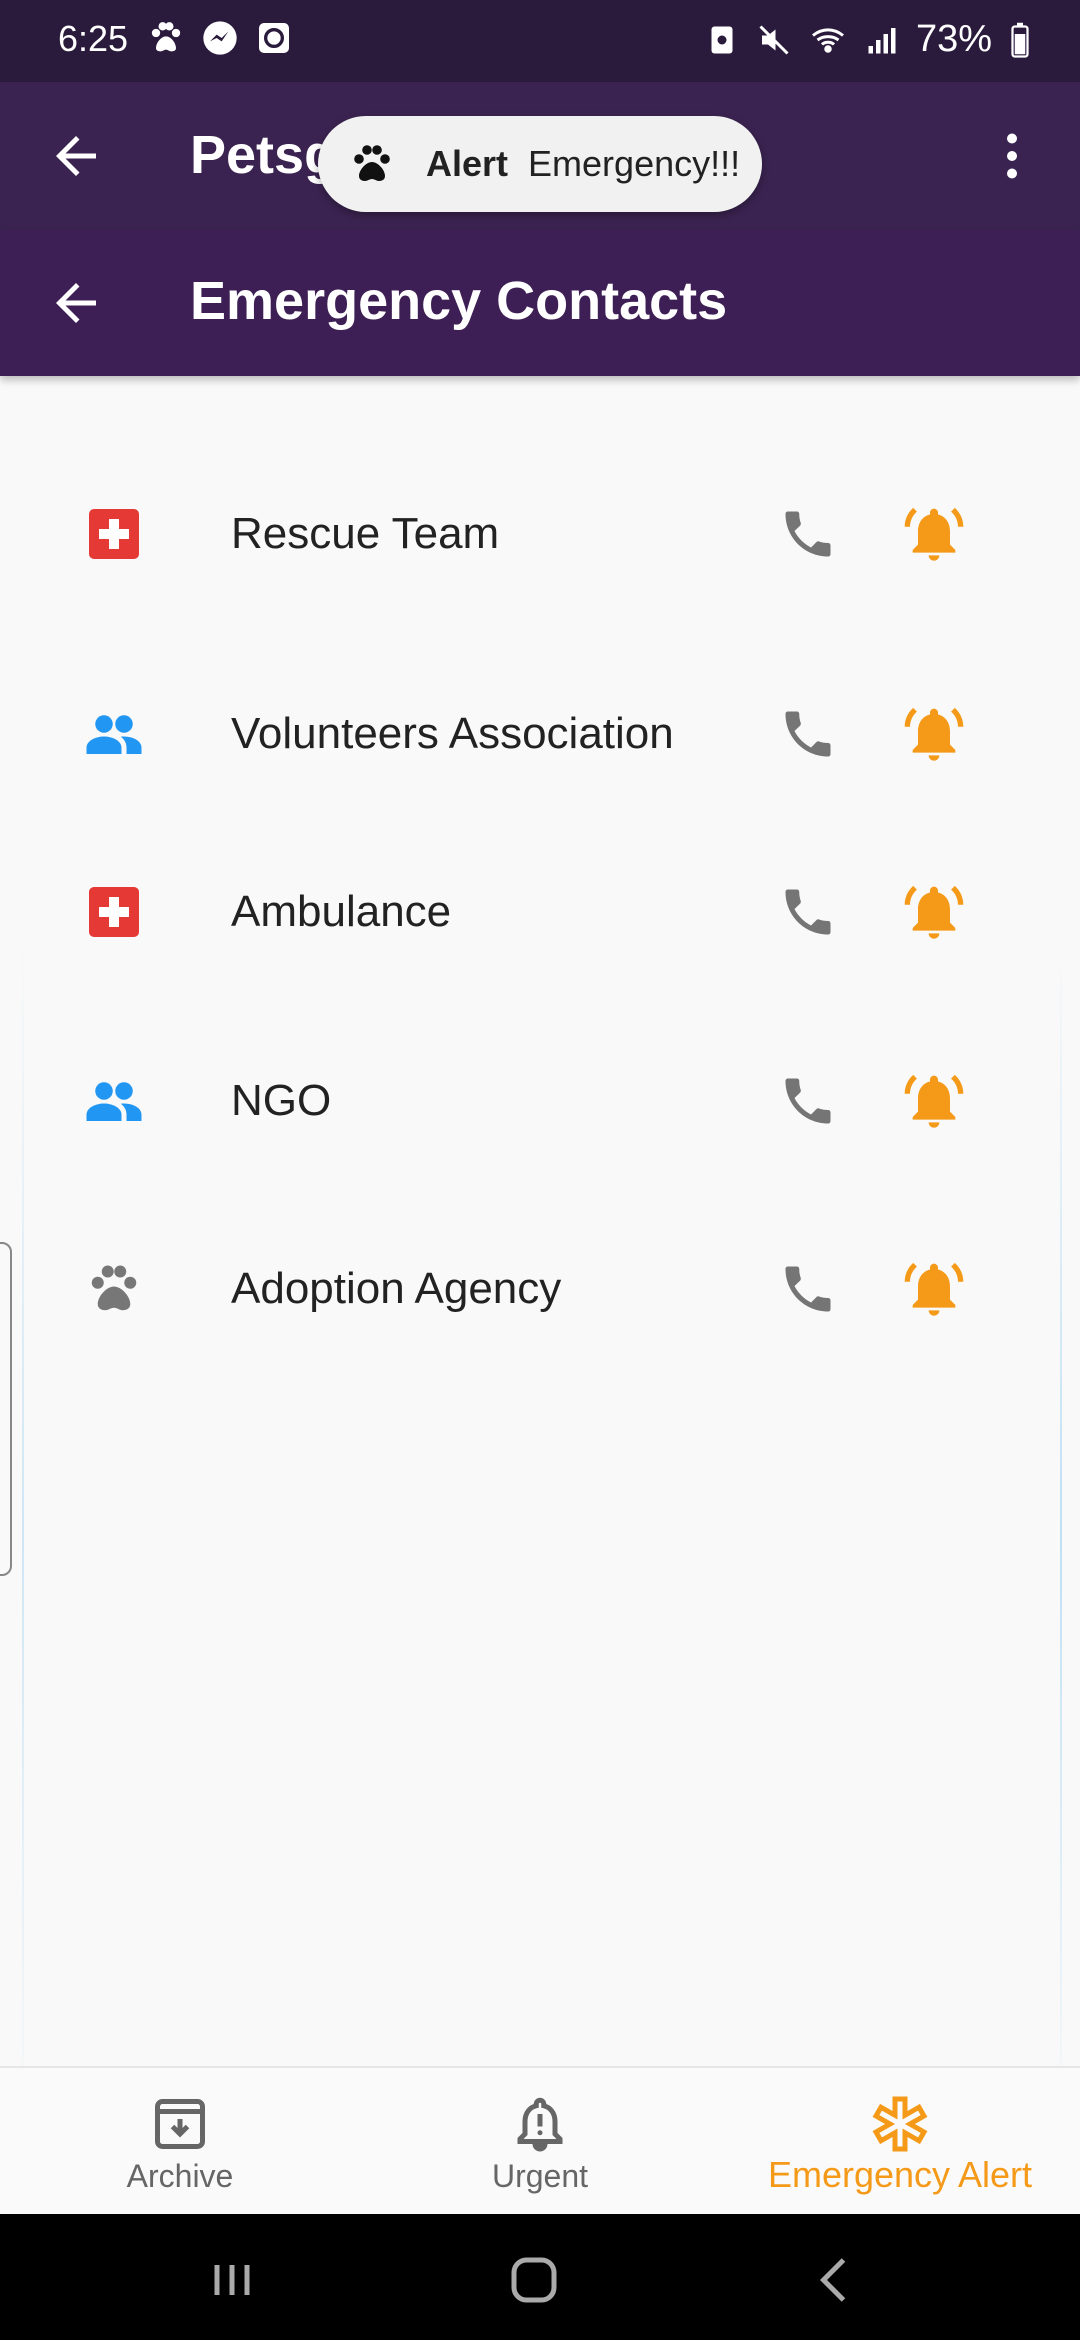 Image resolution: width=1080 pixels, height=2340 pixels. I want to click on bottom-navigation: Archive Urgent Emergency Alert, so click(540, 2141).